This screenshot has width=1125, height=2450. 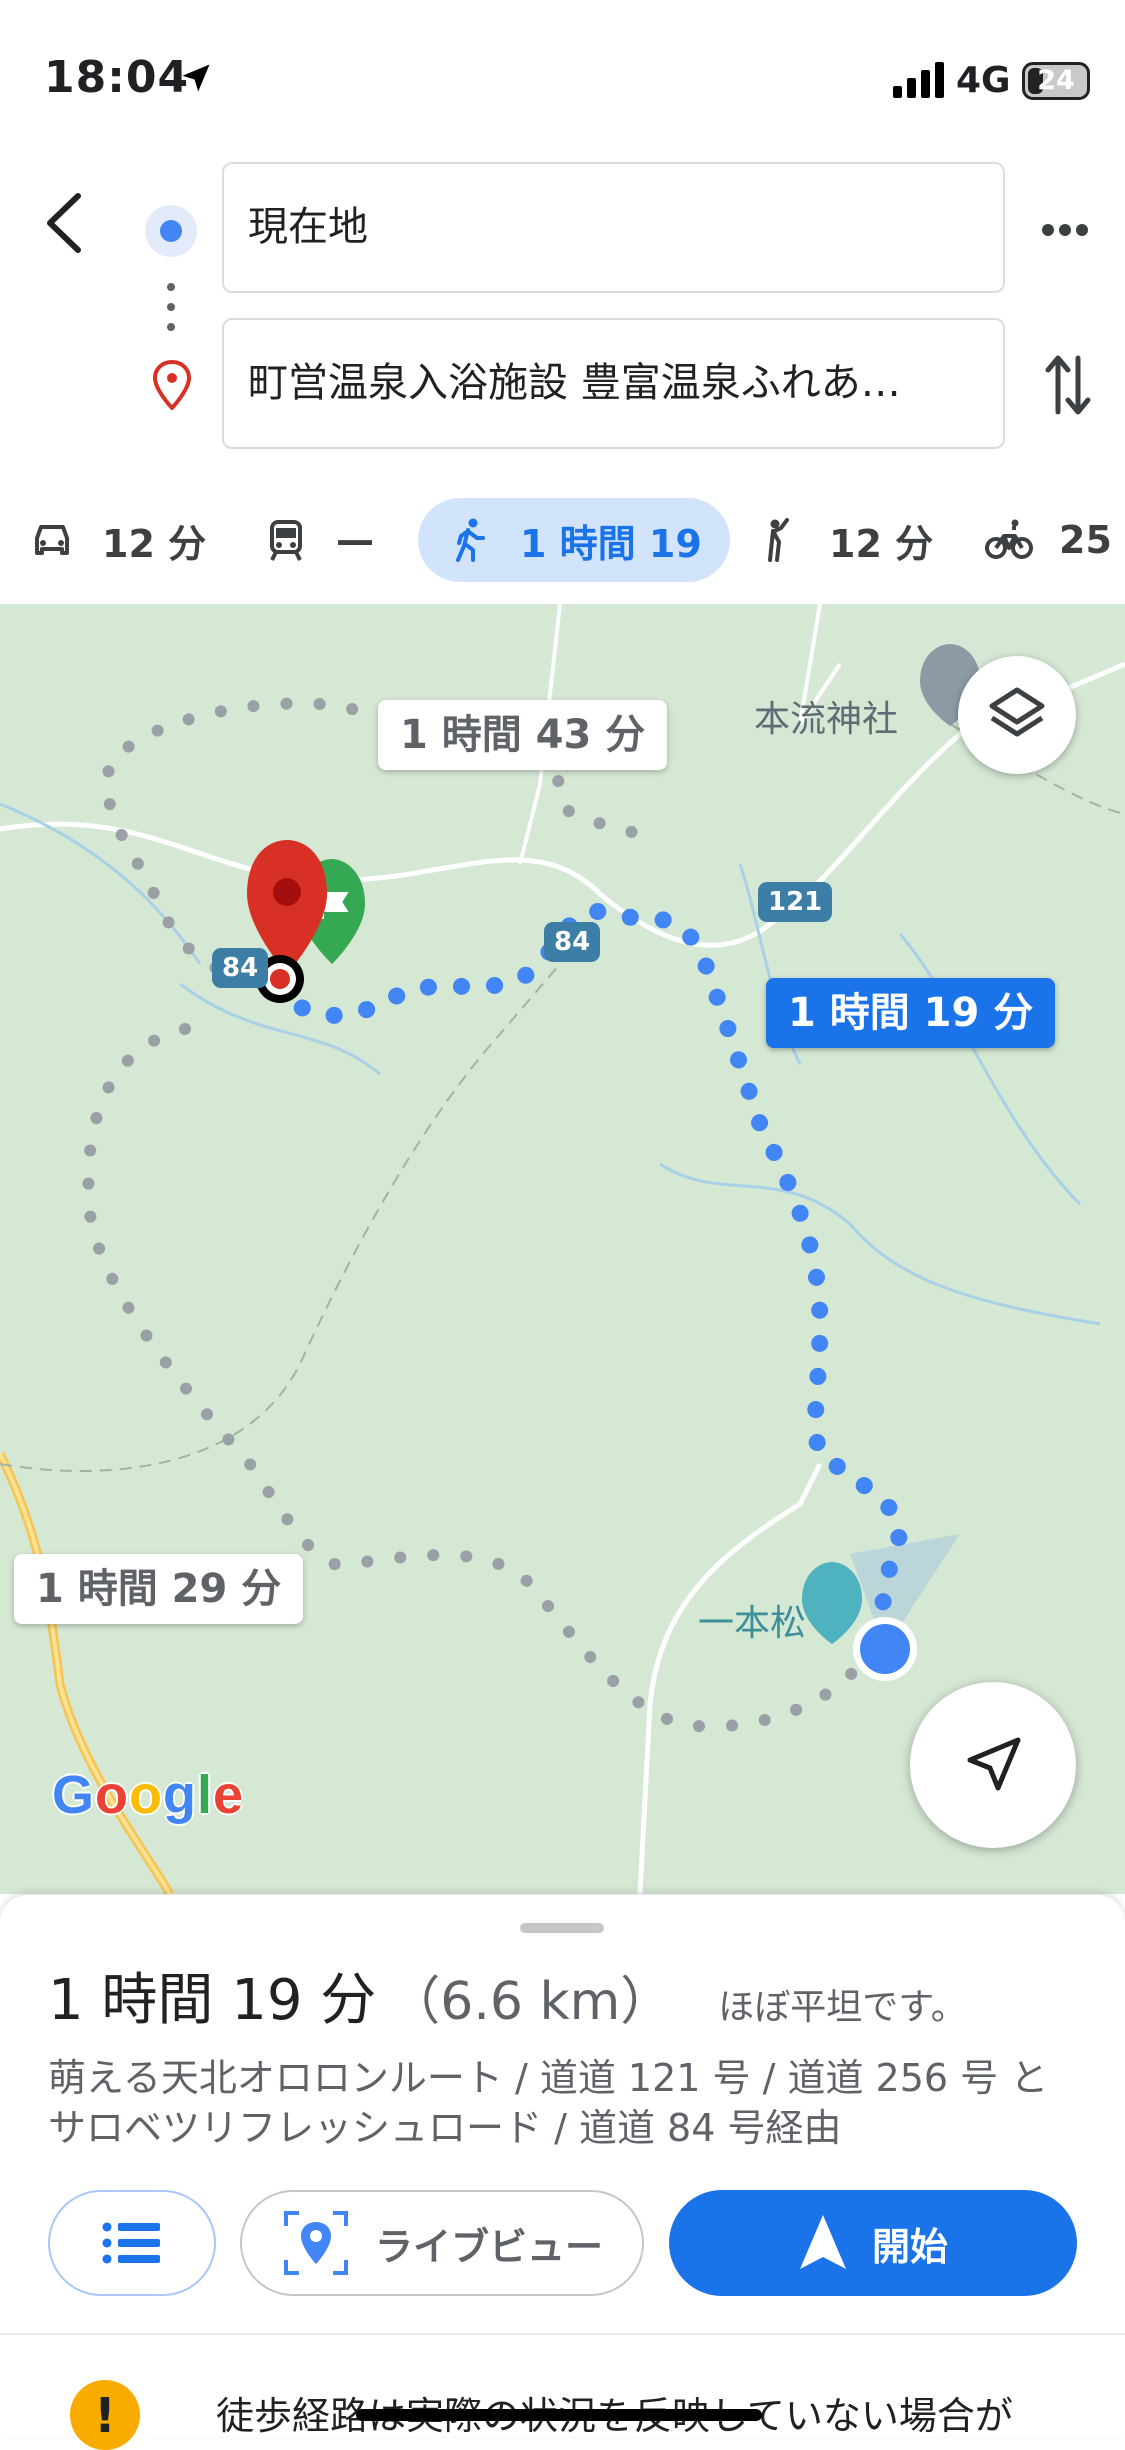 I want to click on back-arrow-icon, so click(x=65, y=223).